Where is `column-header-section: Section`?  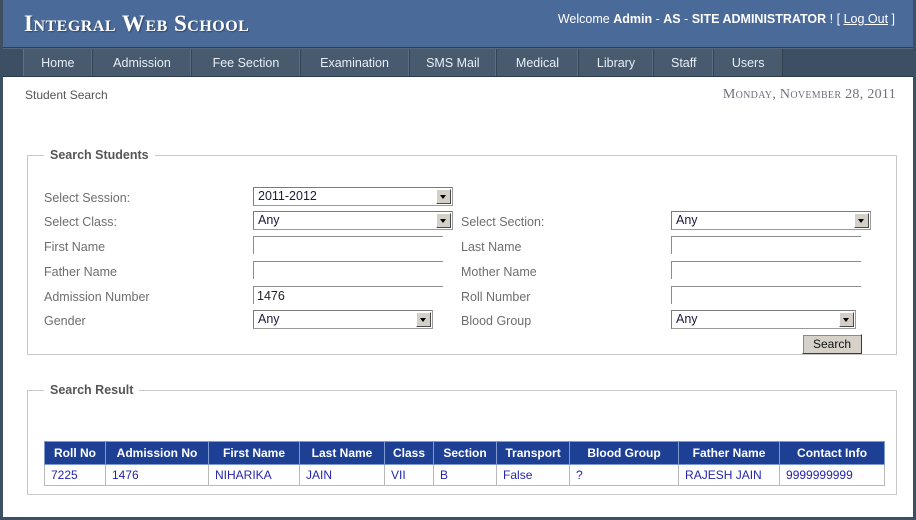 column-header-section: Section is located at coordinates (465, 453).